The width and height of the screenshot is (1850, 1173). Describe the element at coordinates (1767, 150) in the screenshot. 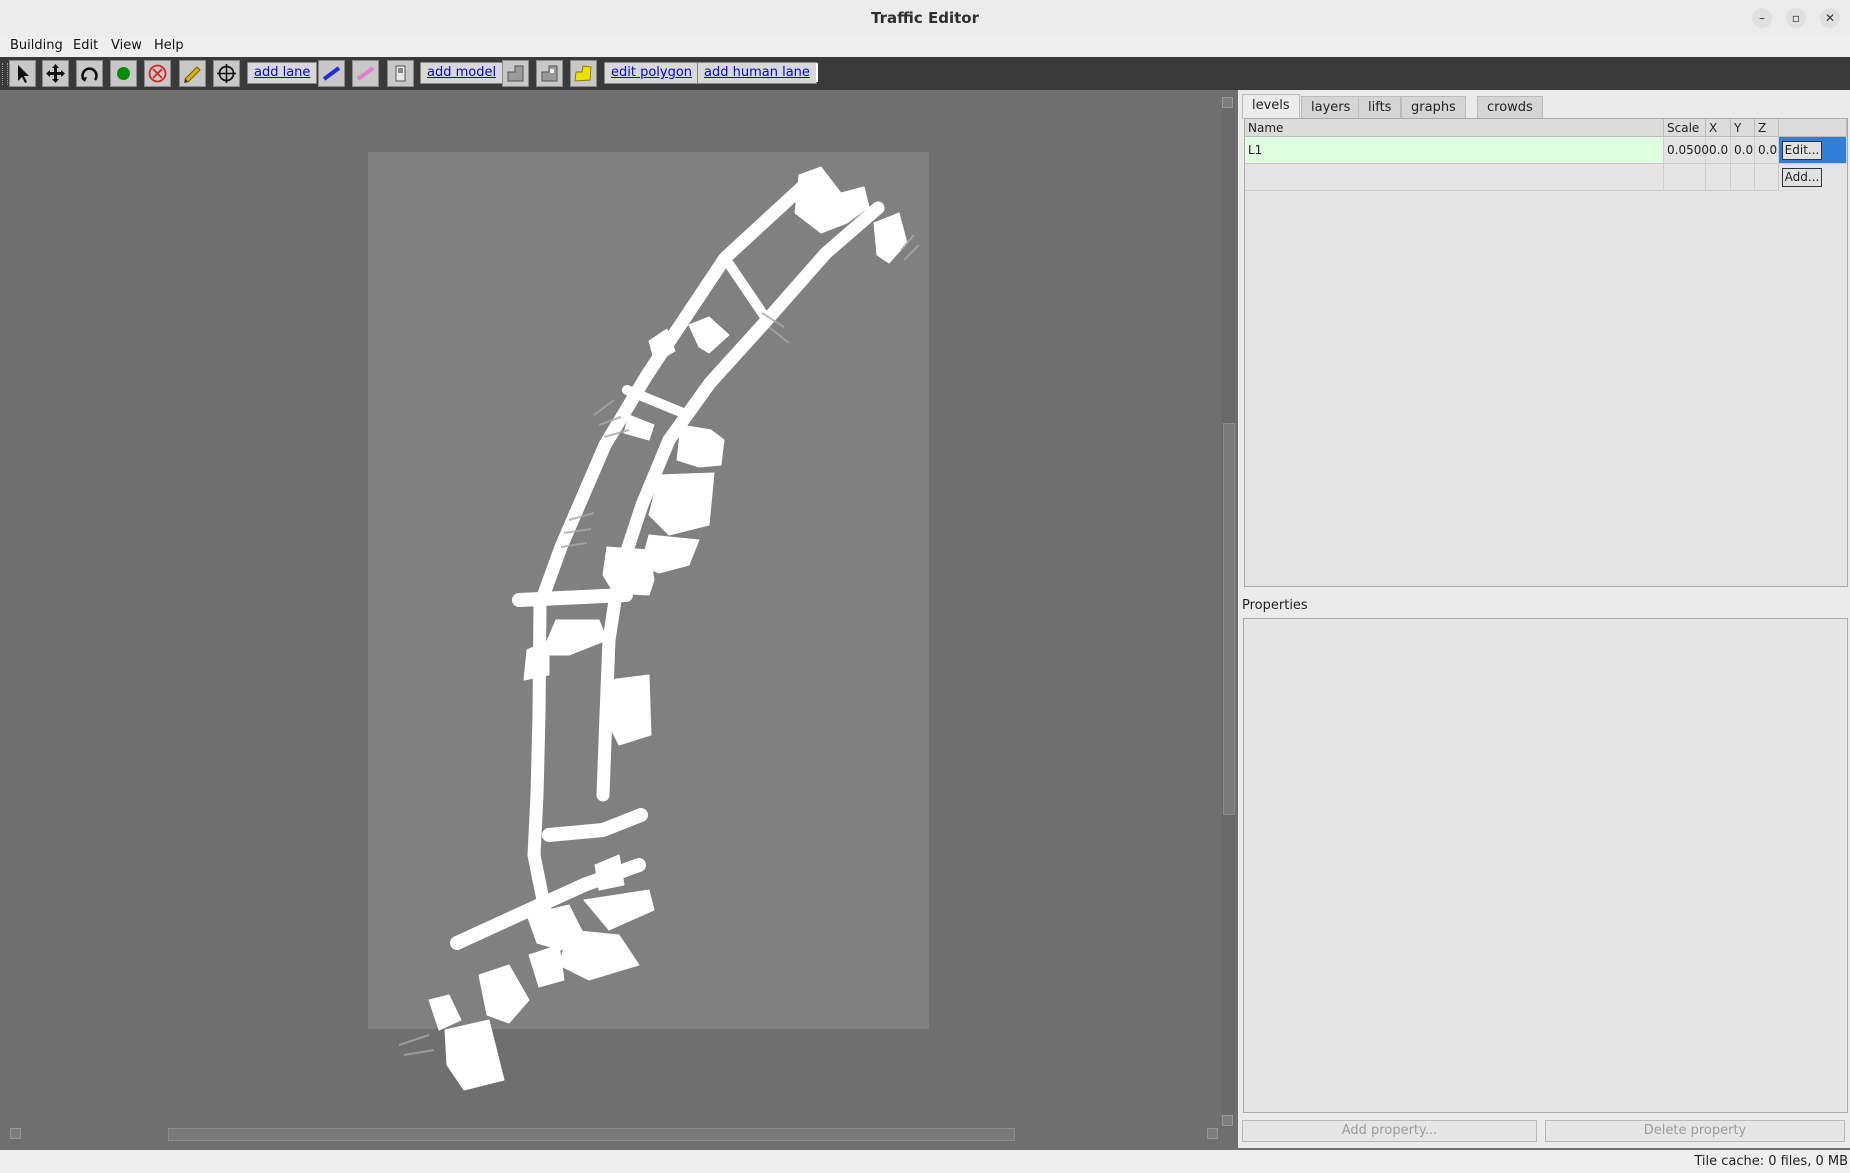

I see `level-z-cell: 0.0` at that location.